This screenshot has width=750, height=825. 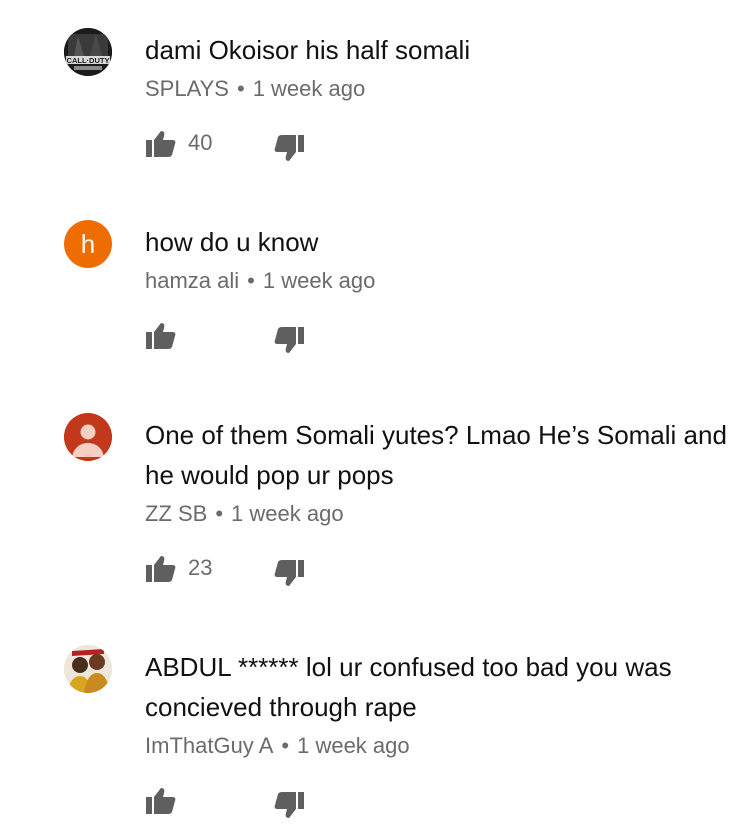 What do you see at coordinates (192, 280) in the screenshot?
I see `comment-author: hamza ali` at bounding box center [192, 280].